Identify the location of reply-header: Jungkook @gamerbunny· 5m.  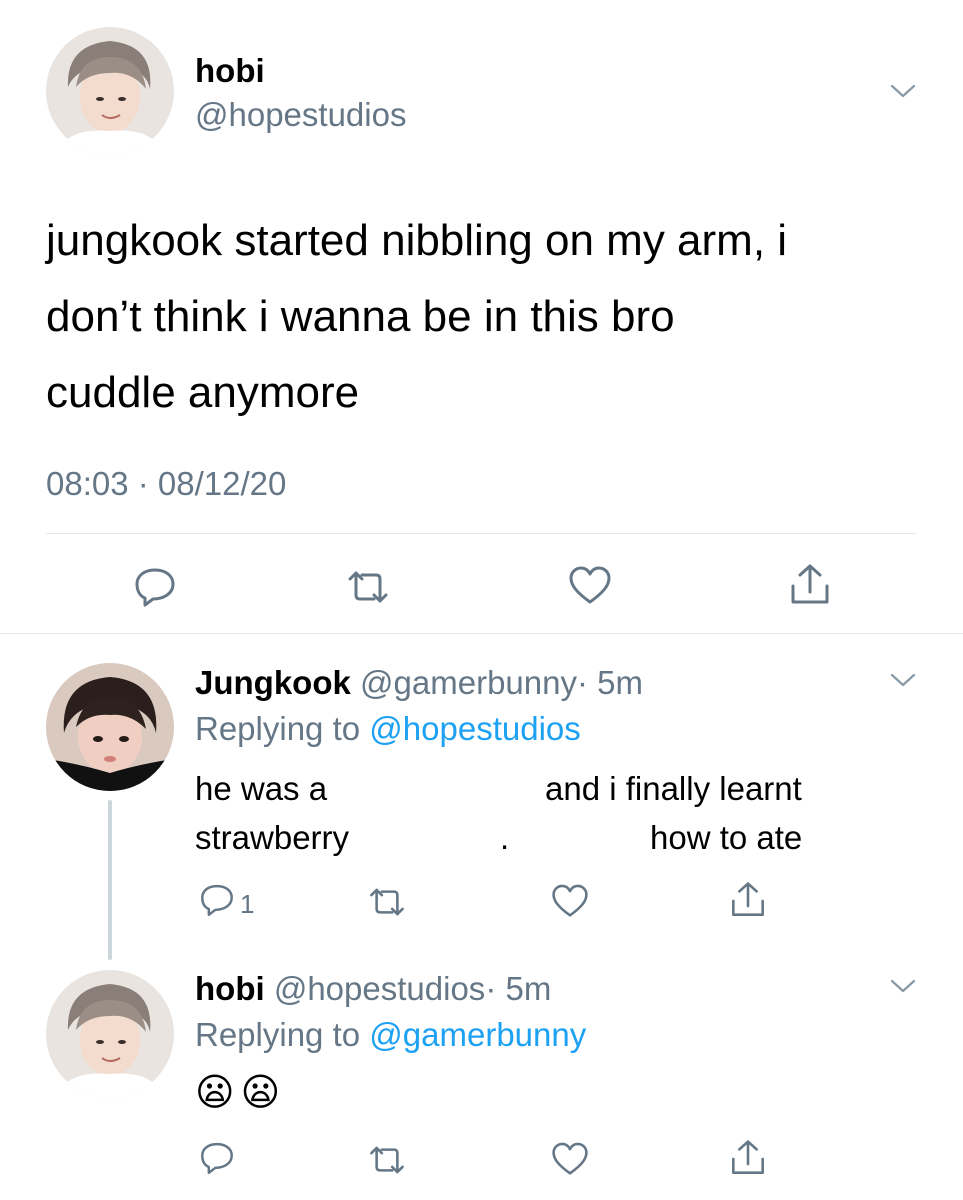
(419, 683).